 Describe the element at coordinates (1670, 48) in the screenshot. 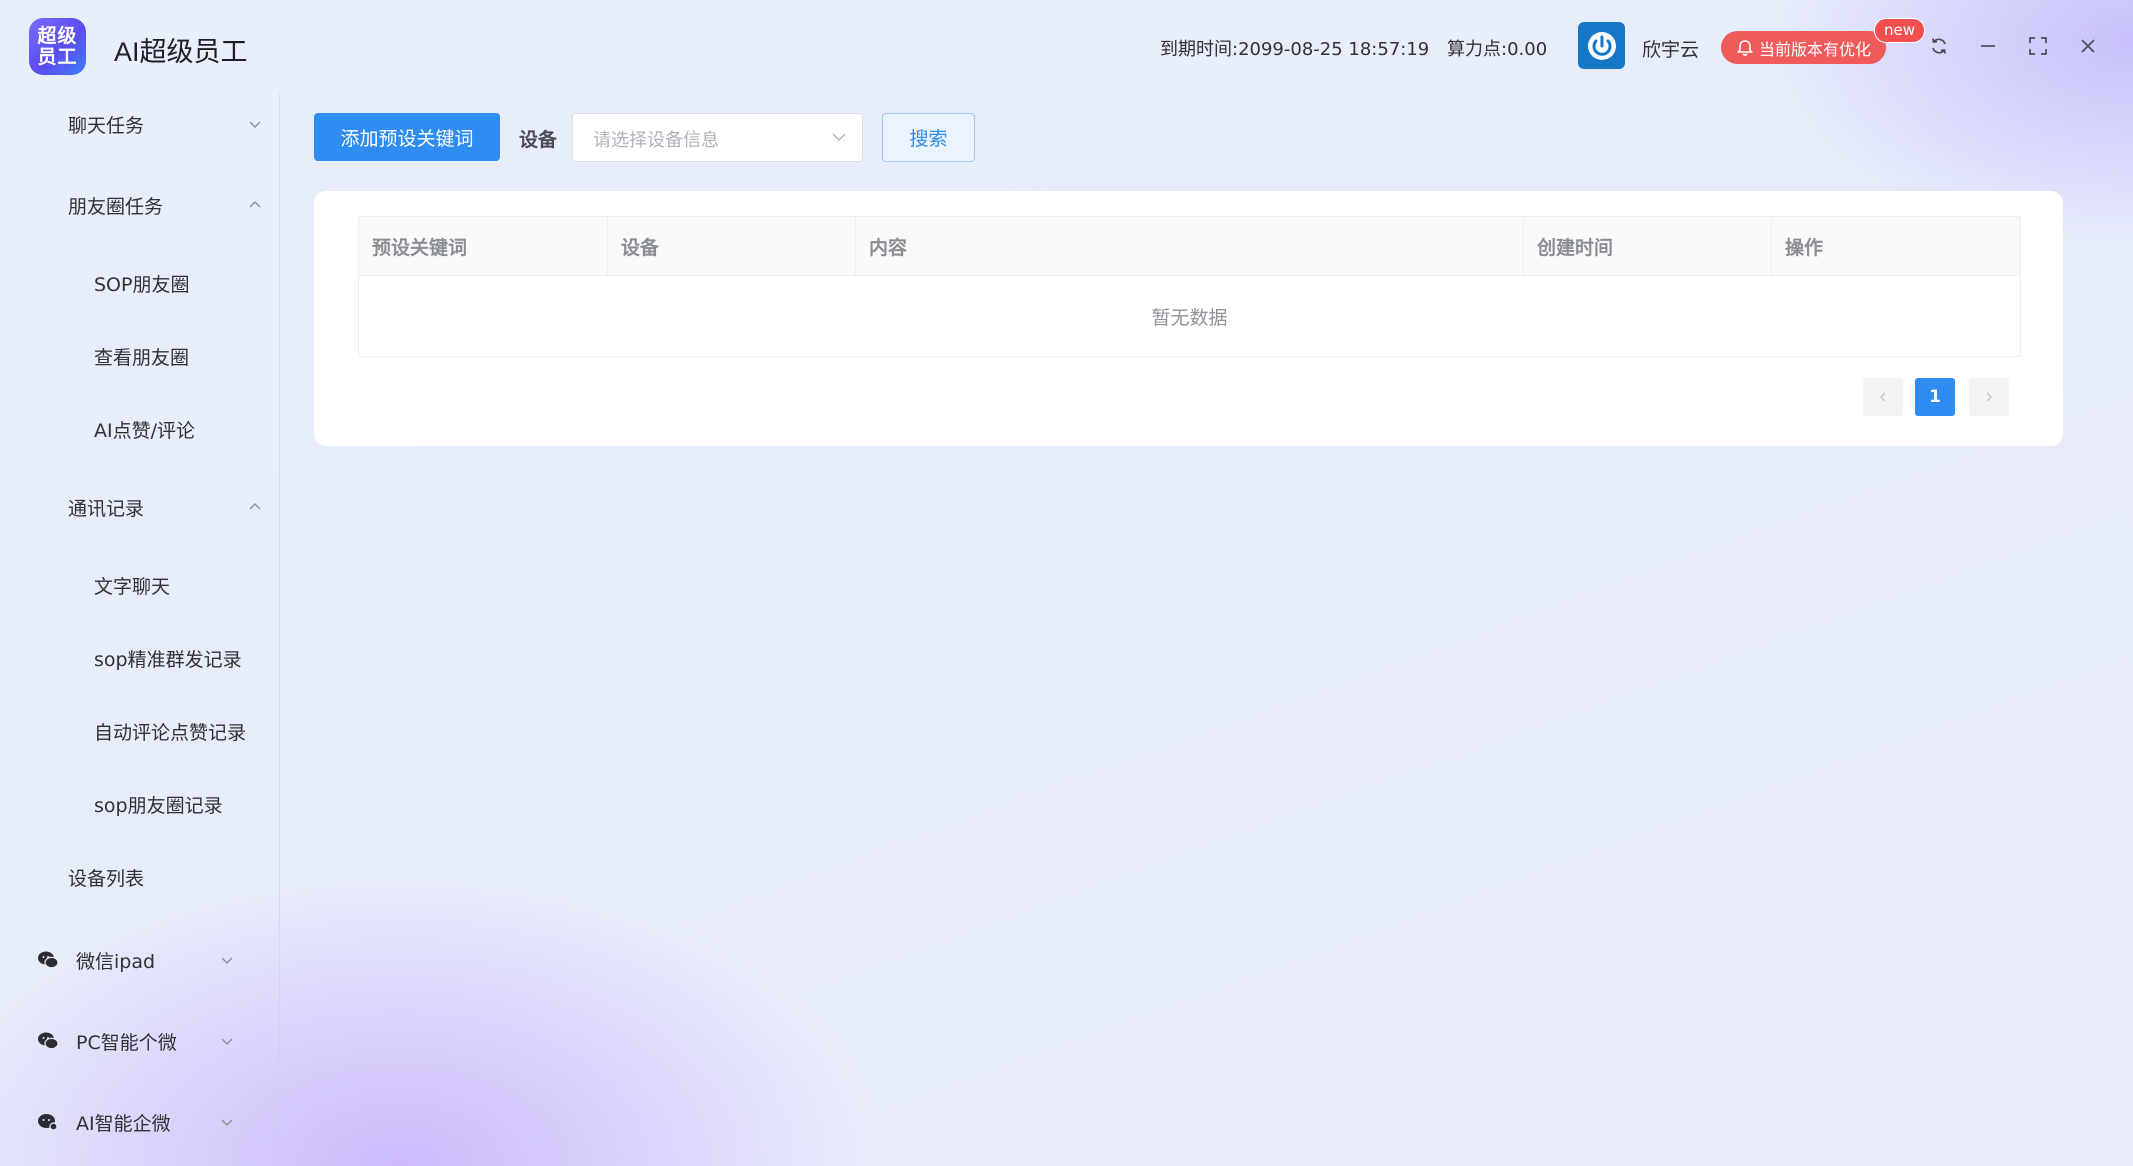

I see `user-name: 欣宇云` at that location.